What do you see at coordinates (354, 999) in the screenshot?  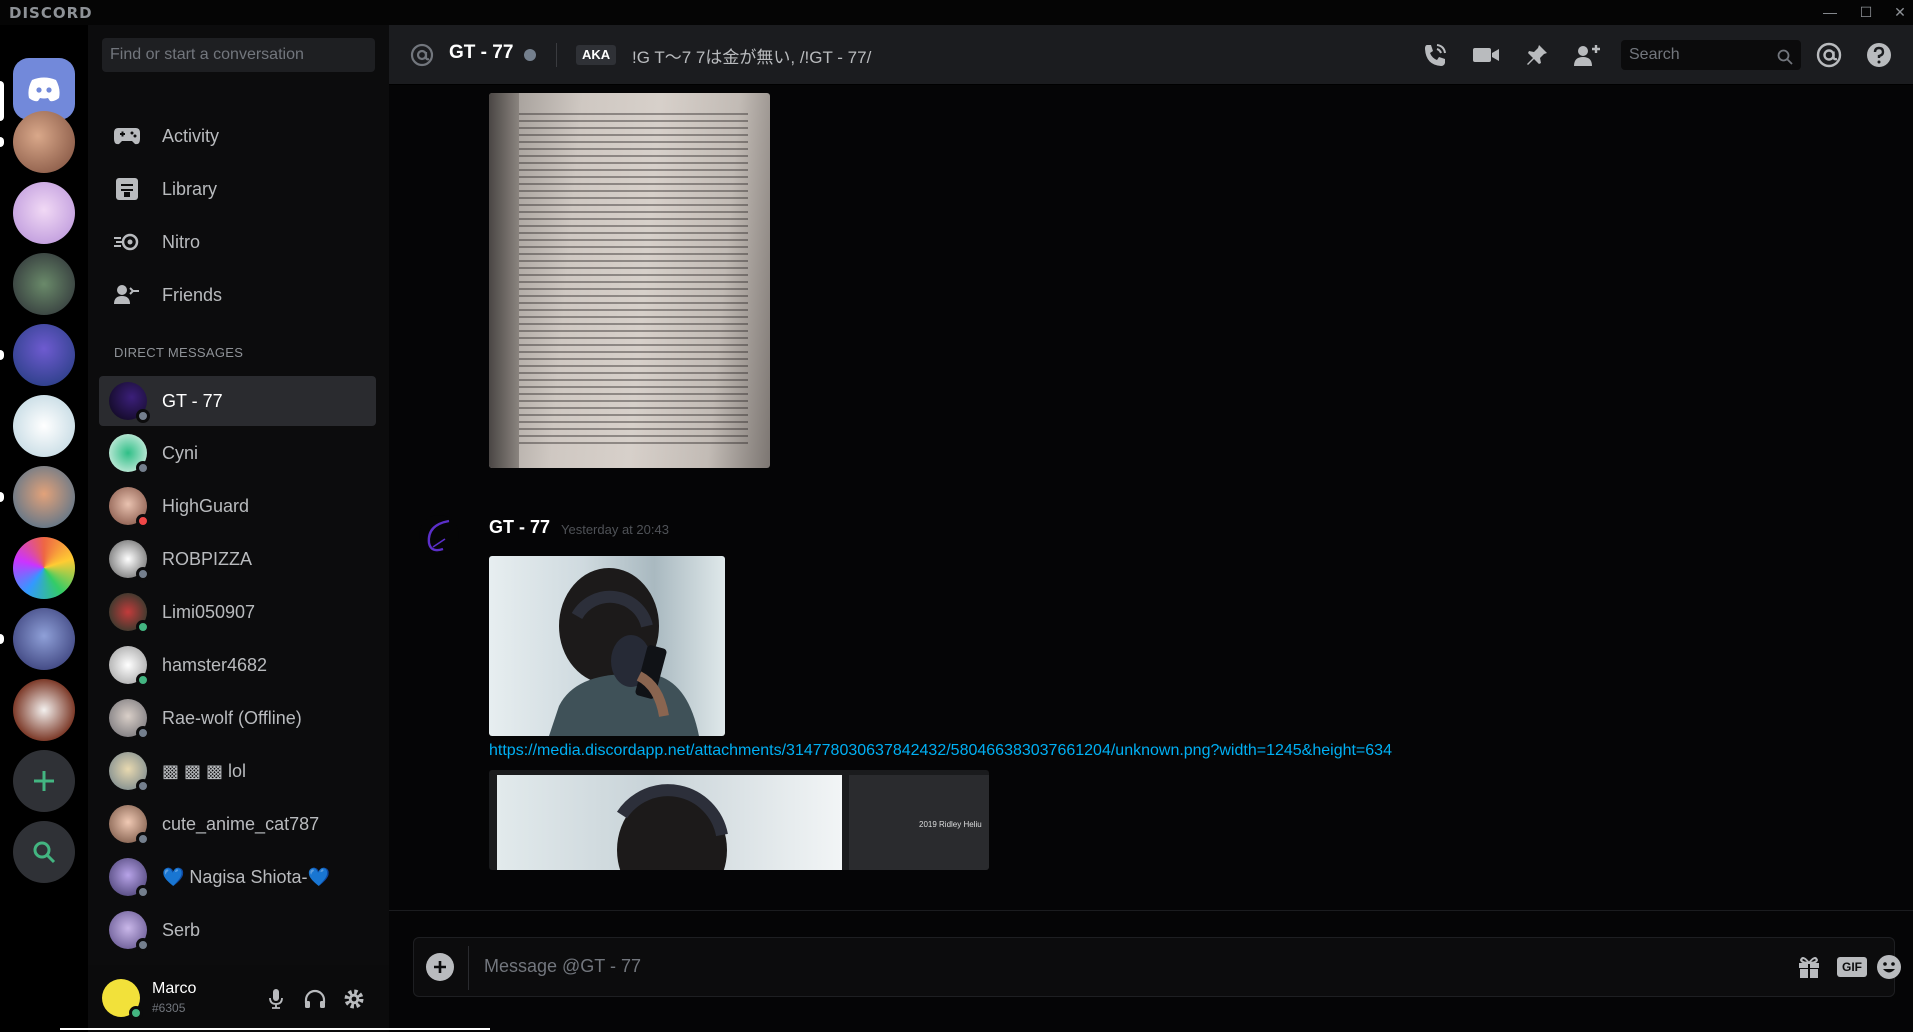 I see `user-settings-button` at bounding box center [354, 999].